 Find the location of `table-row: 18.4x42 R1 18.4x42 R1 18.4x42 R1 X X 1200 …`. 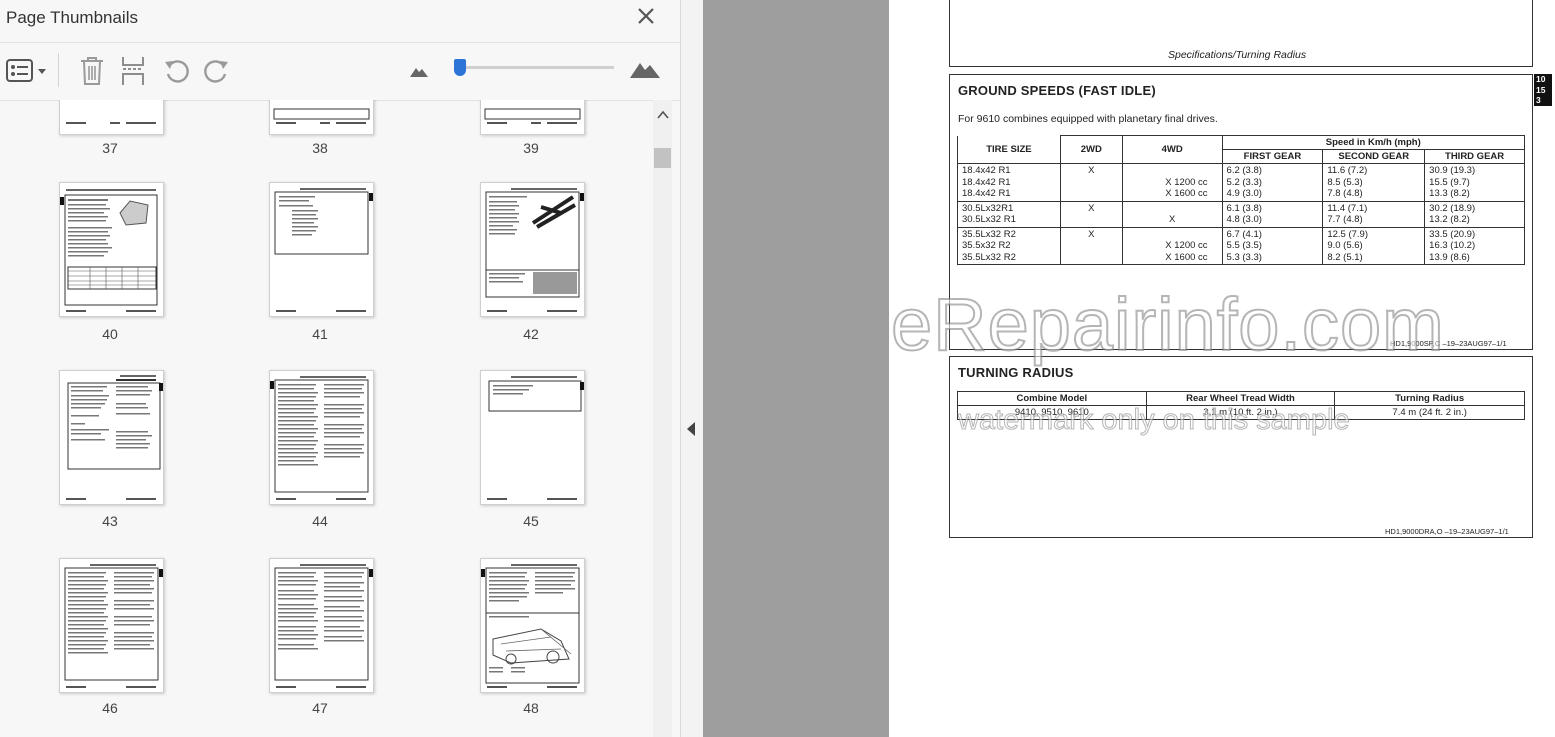

table-row: 18.4x42 R1 18.4x42 R1 18.4x42 R1 X X 1200 … is located at coordinates (1241, 182).